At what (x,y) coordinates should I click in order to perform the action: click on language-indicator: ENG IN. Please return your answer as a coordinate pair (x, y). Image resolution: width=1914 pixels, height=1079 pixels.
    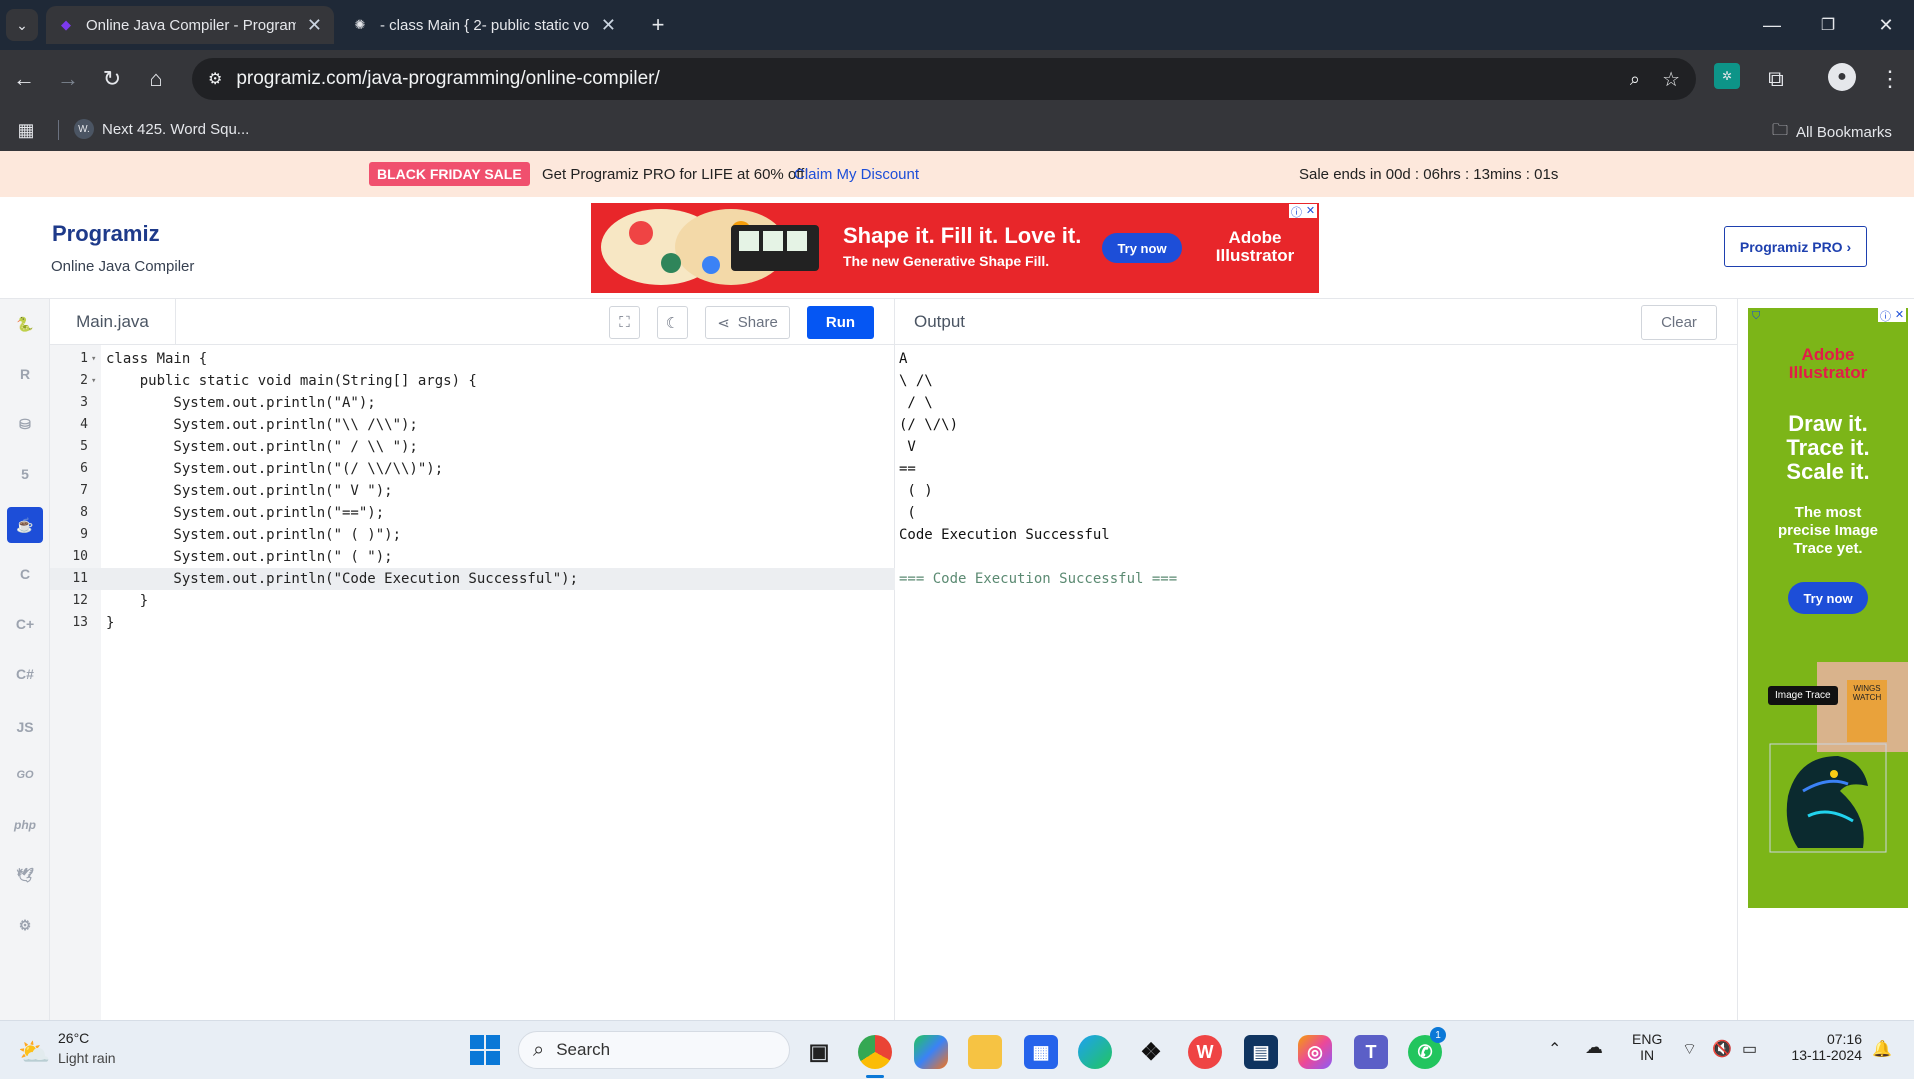
    Looking at the image, I should click on (1647, 1047).